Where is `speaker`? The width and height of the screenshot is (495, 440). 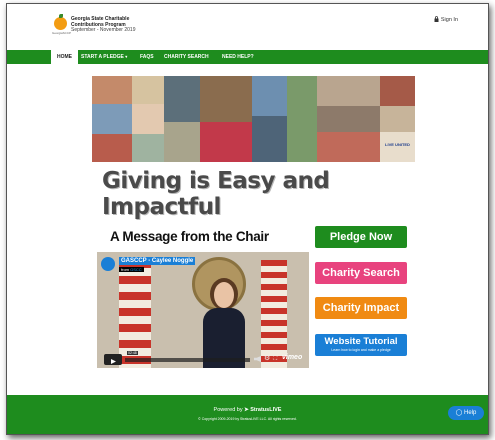
speaker is located at coordinates (224, 323).